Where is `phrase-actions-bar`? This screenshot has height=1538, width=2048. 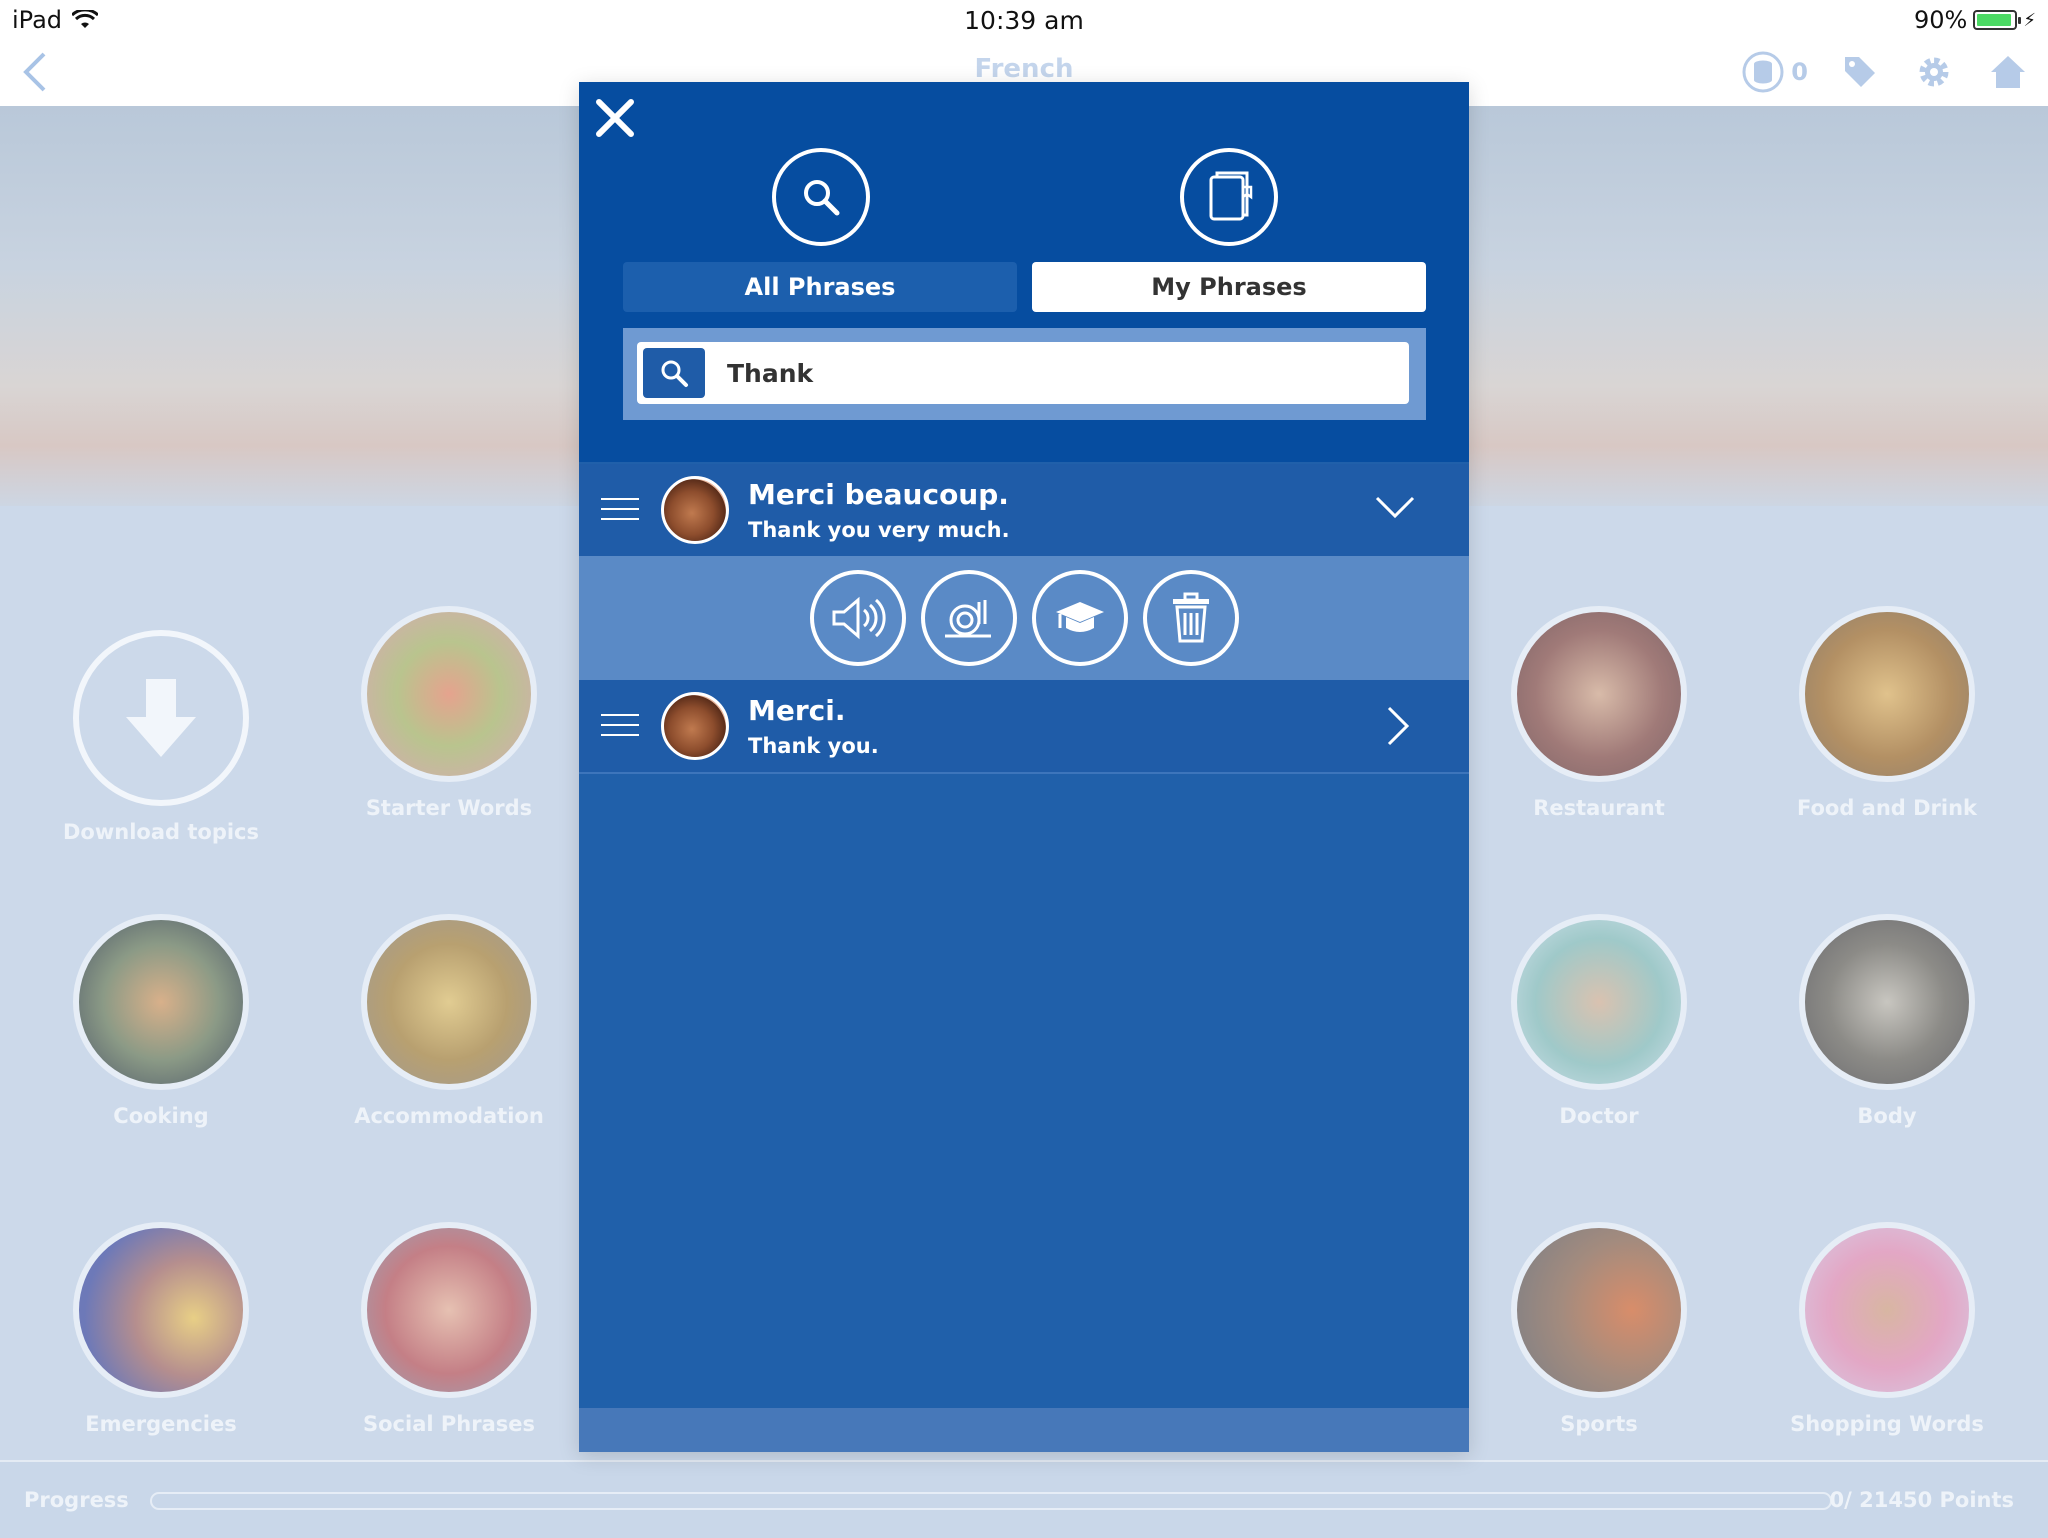
phrase-actions-bar is located at coordinates (1024, 618).